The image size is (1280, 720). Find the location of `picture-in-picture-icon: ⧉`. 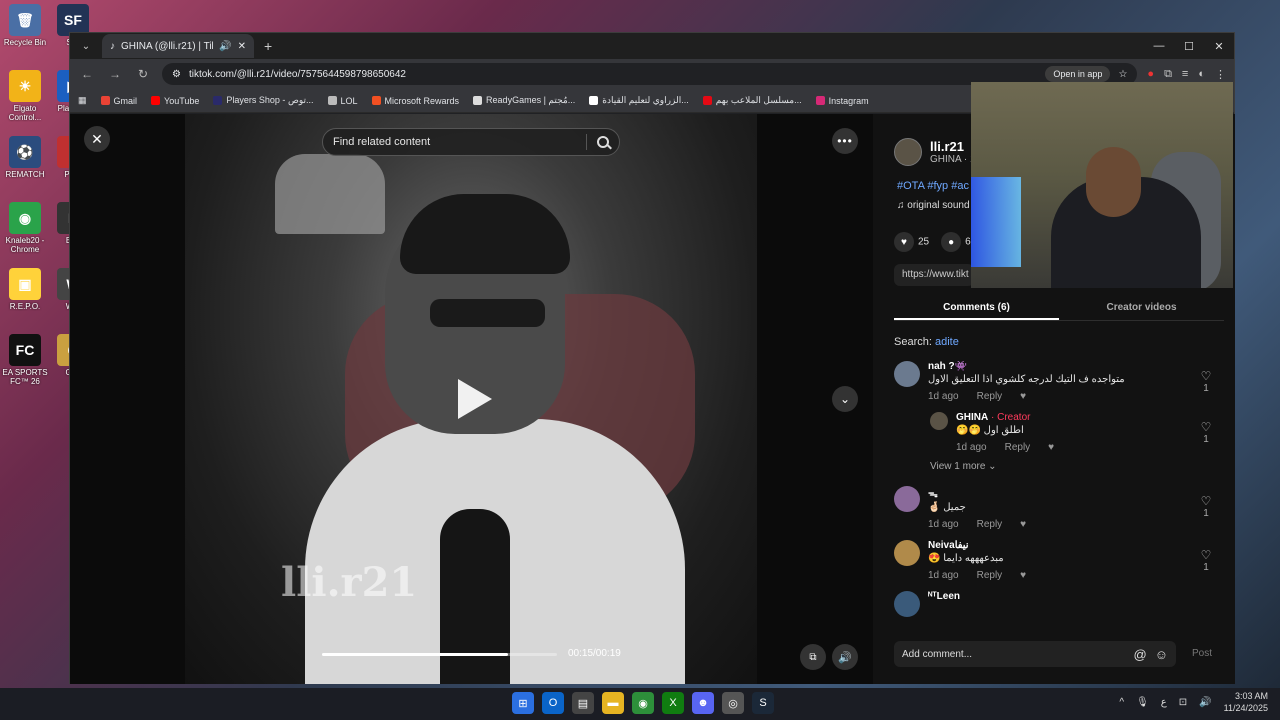

picture-in-picture-icon: ⧉ is located at coordinates (813, 657).